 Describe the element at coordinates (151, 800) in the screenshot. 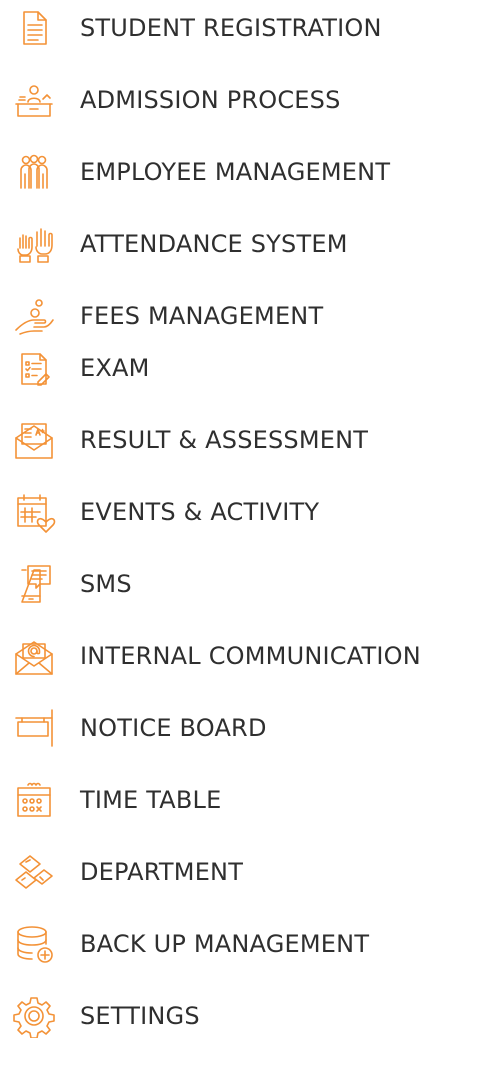

I see `menu-item-label: TIME TABLE` at that location.